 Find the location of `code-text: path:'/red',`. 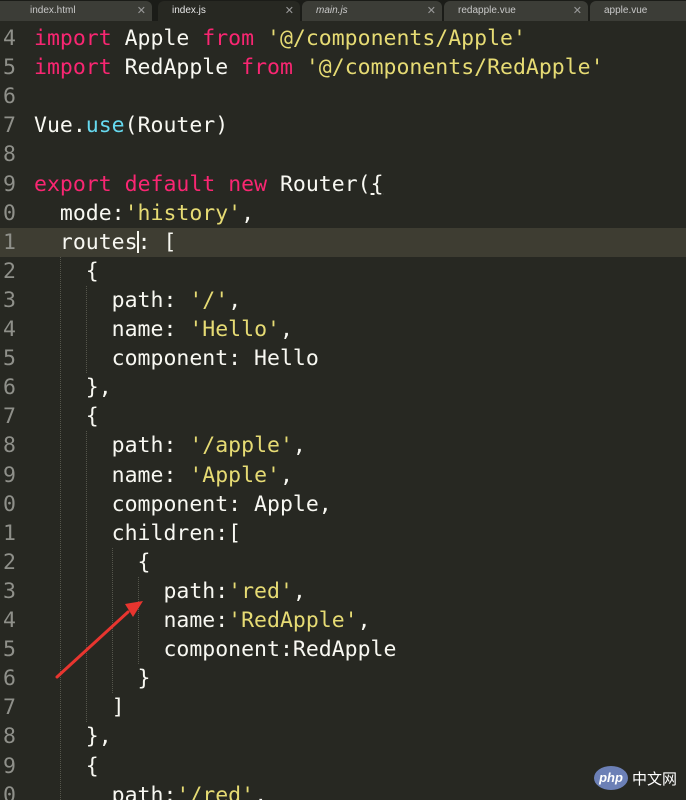

code-text: path:'/red', is located at coordinates (150, 790).